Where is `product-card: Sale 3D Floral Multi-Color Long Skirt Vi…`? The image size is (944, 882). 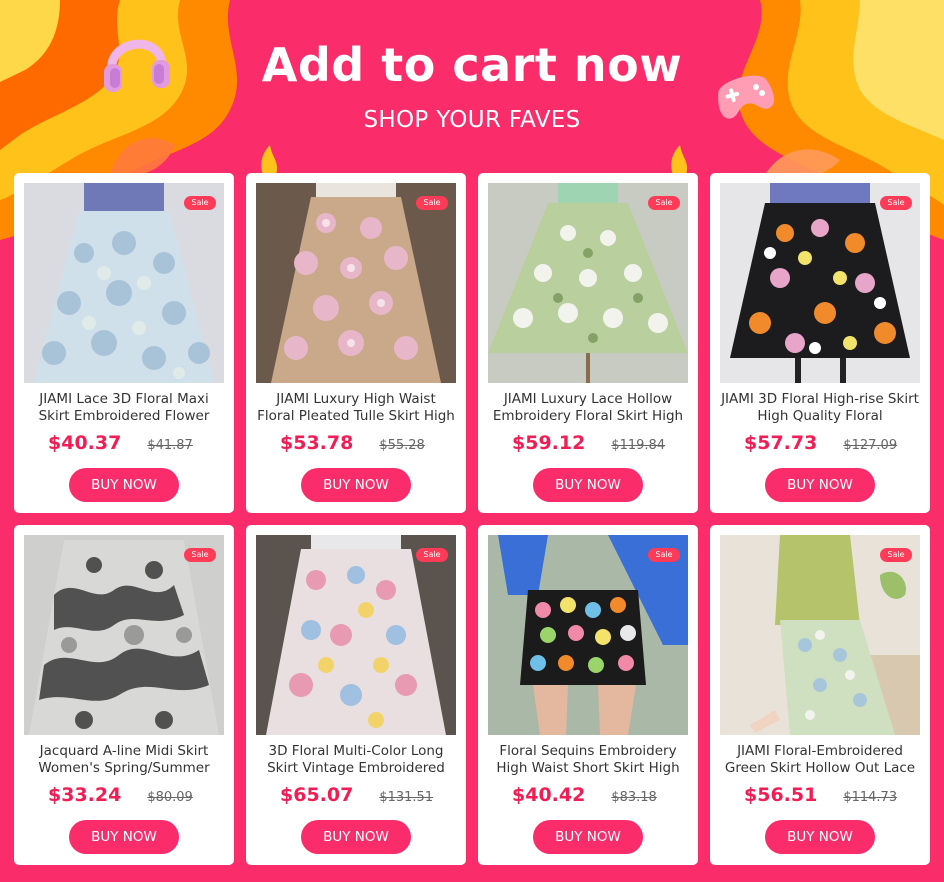 product-card: Sale 3D Floral Multi-Color Long Skirt Vi… is located at coordinates (356, 695).